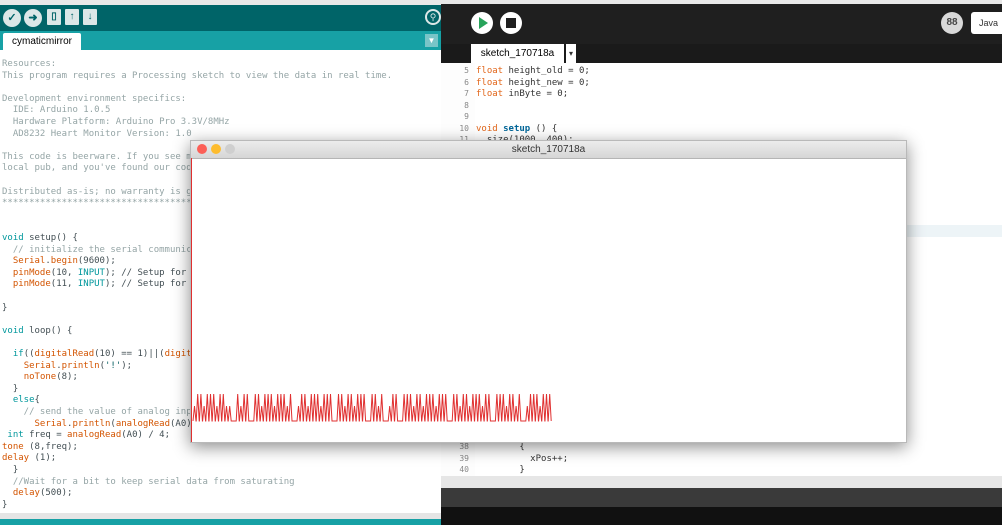 The width and height of the screenshot is (1002, 525). What do you see at coordinates (129, 354) in the screenshot?
I see `code-token: (10) == 1)||(` at bounding box center [129, 354].